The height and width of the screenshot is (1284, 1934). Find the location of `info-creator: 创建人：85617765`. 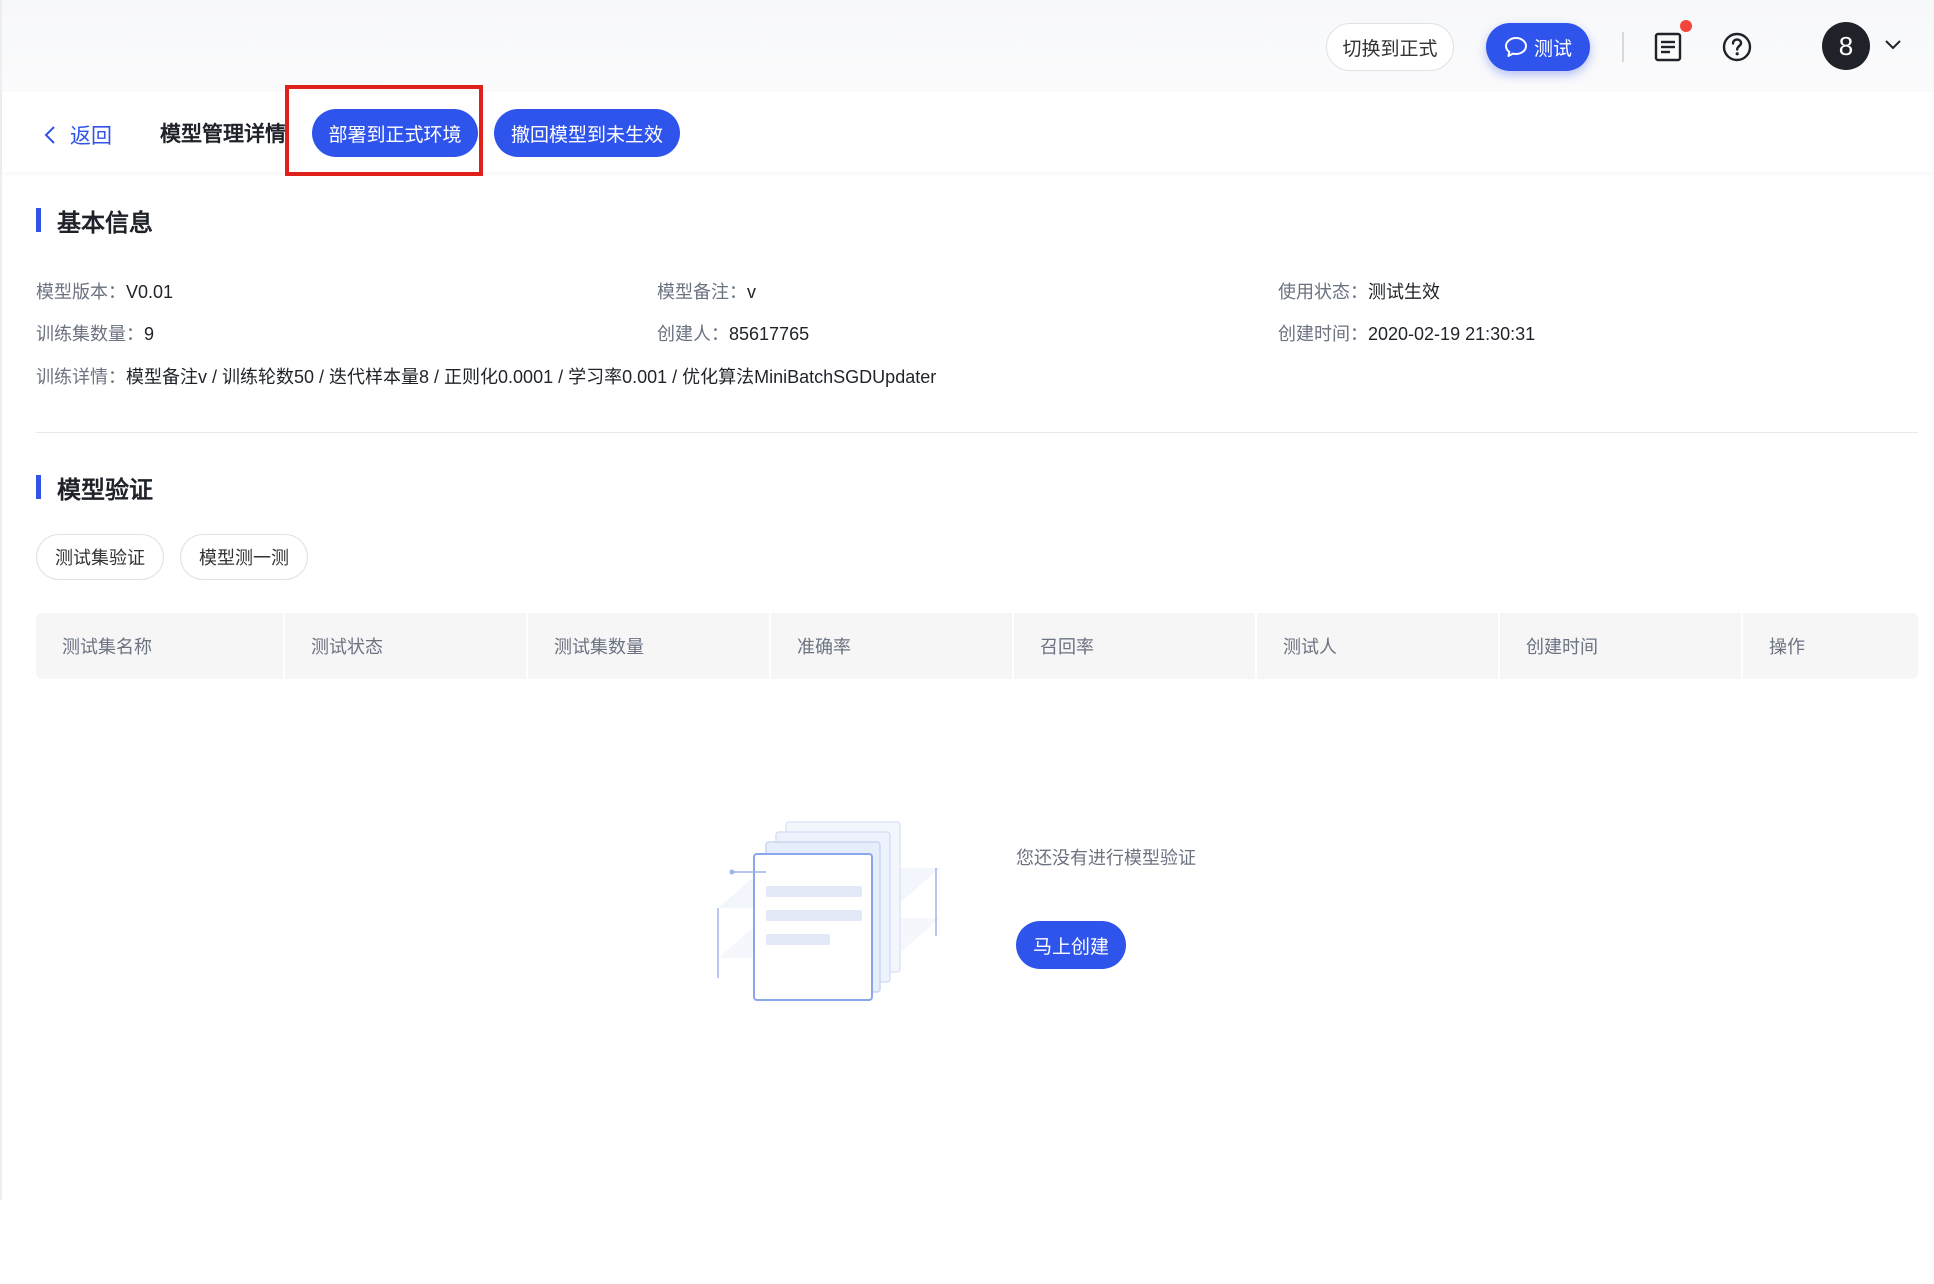

info-creator: 创建人：85617765 is located at coordinates (733, 333).